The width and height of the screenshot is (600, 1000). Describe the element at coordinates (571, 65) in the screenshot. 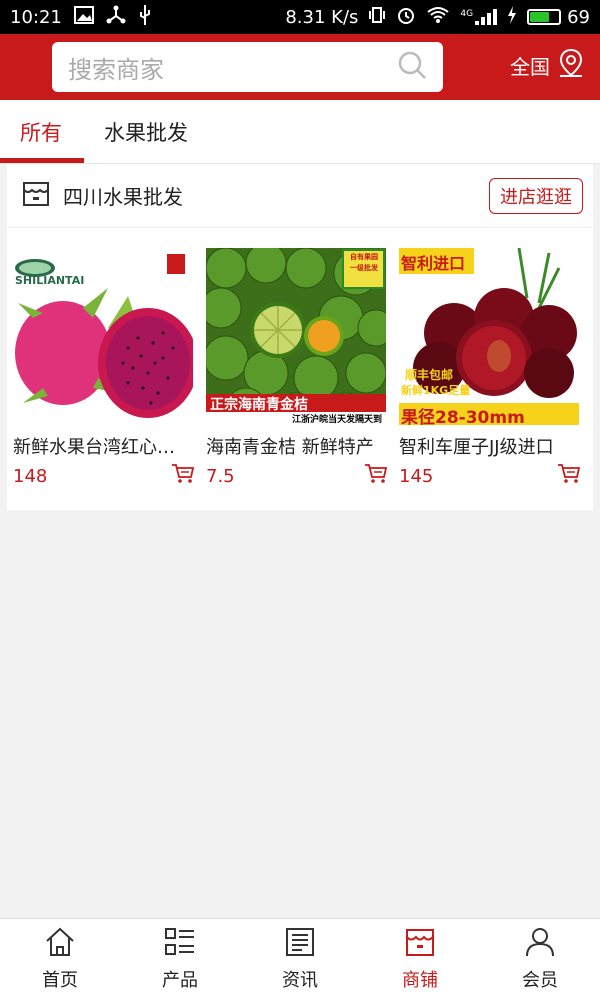

I see `location-pin-icon` at that location.